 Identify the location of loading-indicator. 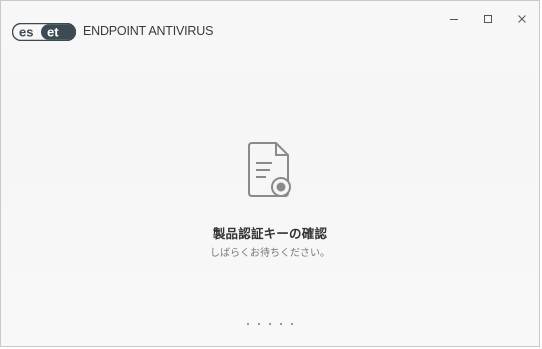
(270, 324).